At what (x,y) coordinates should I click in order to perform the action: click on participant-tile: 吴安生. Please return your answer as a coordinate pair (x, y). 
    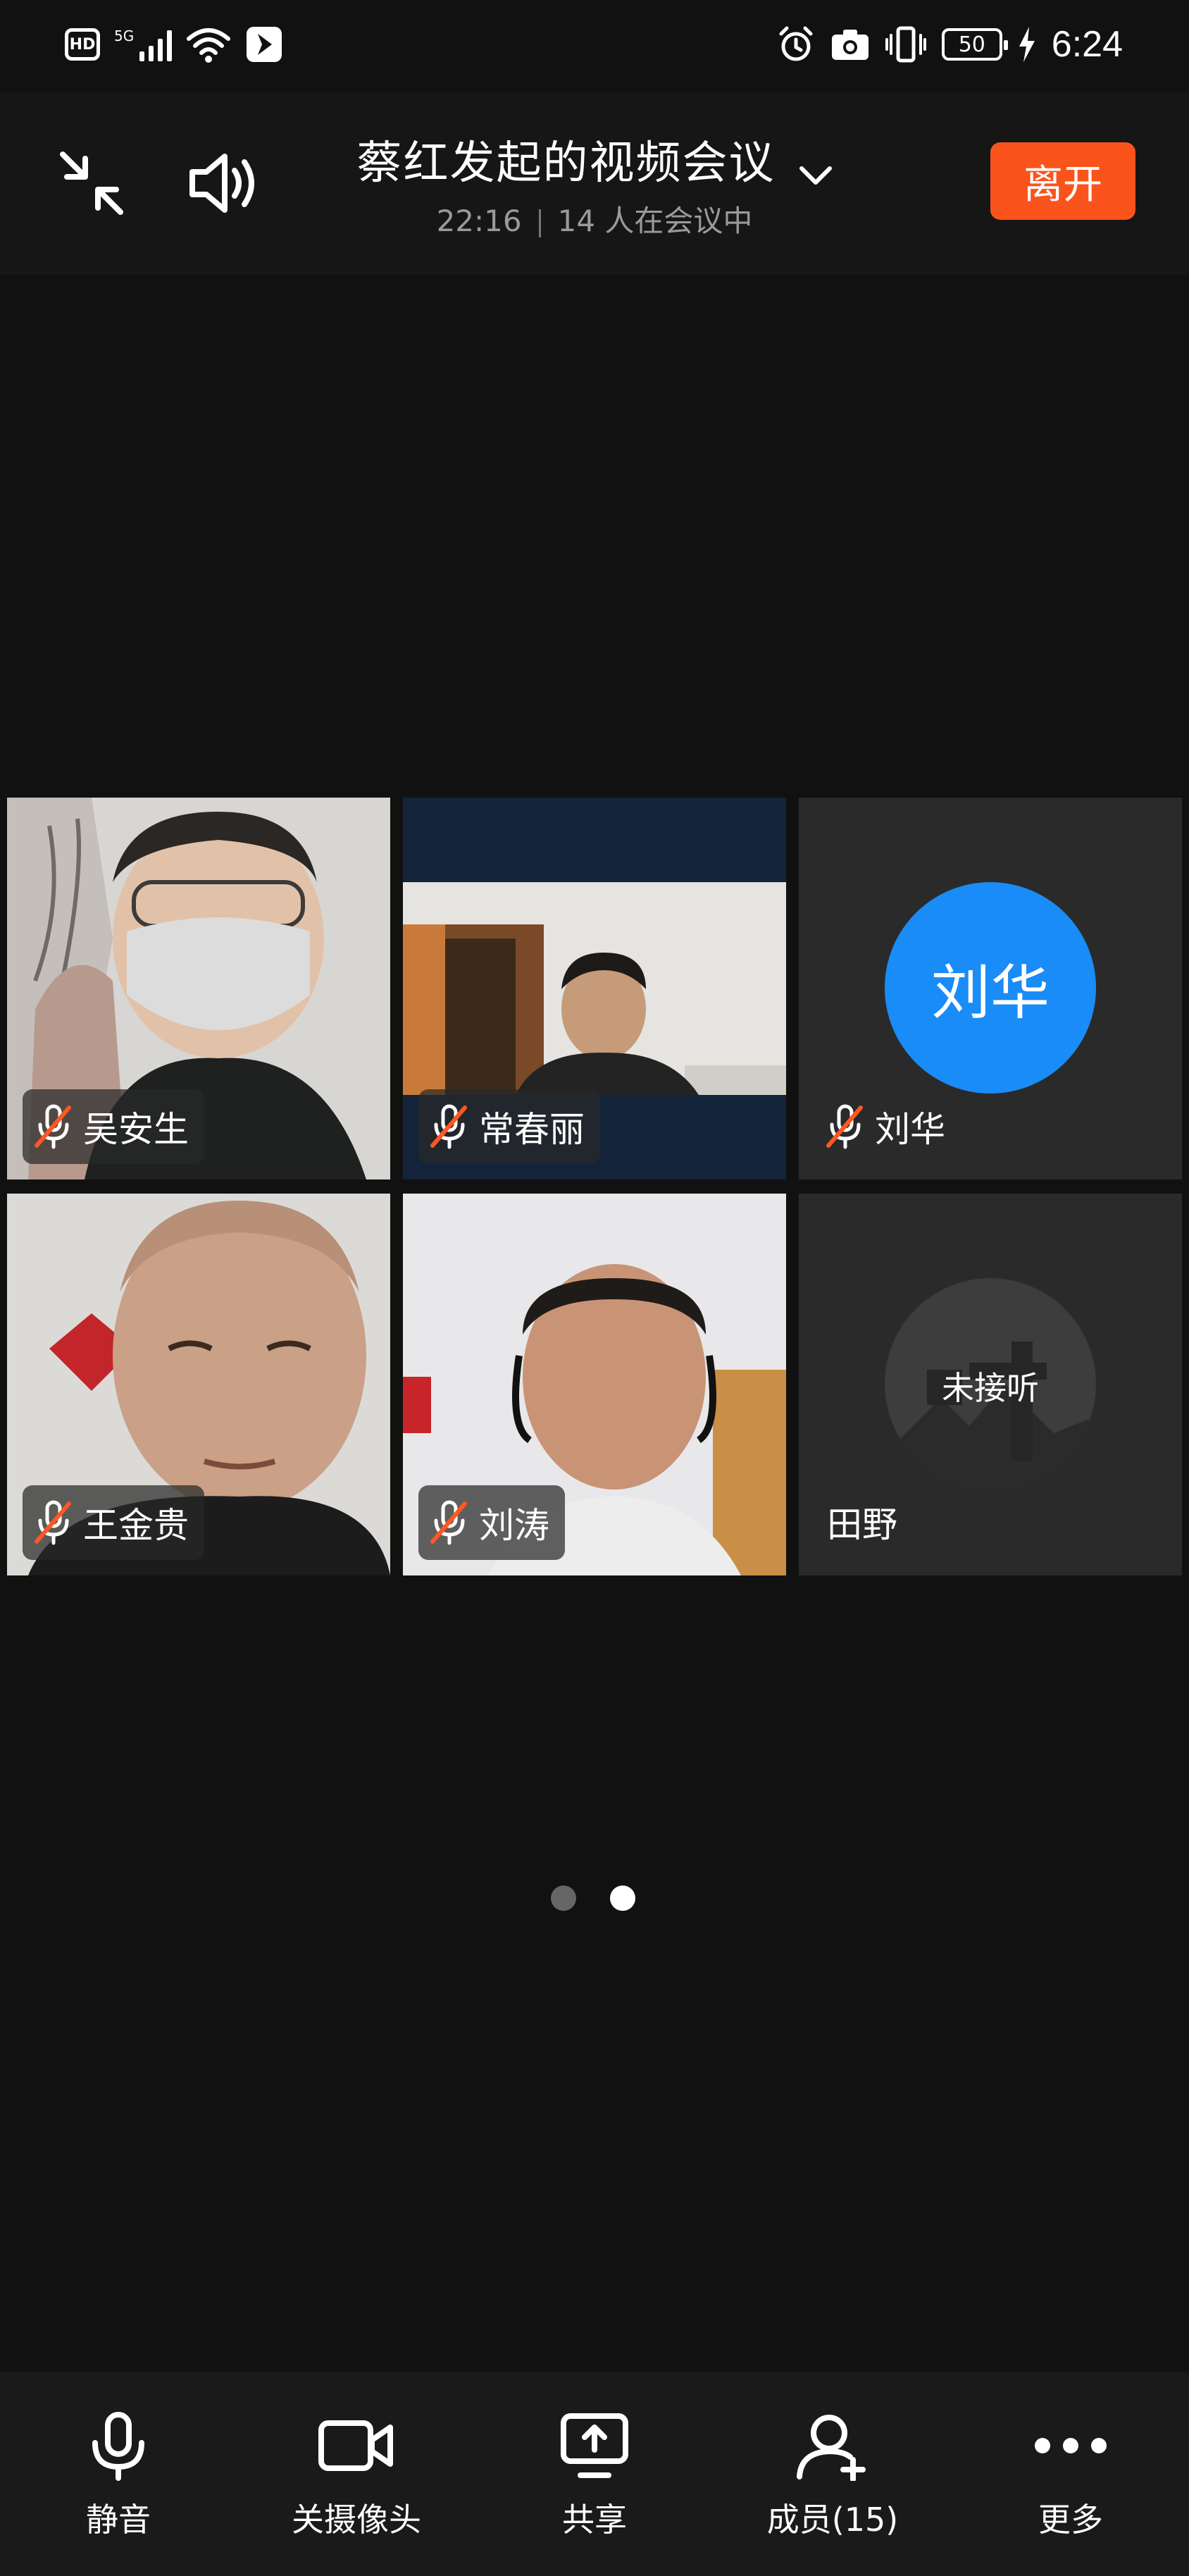
    Looking at the image, I should click on (199, 989).